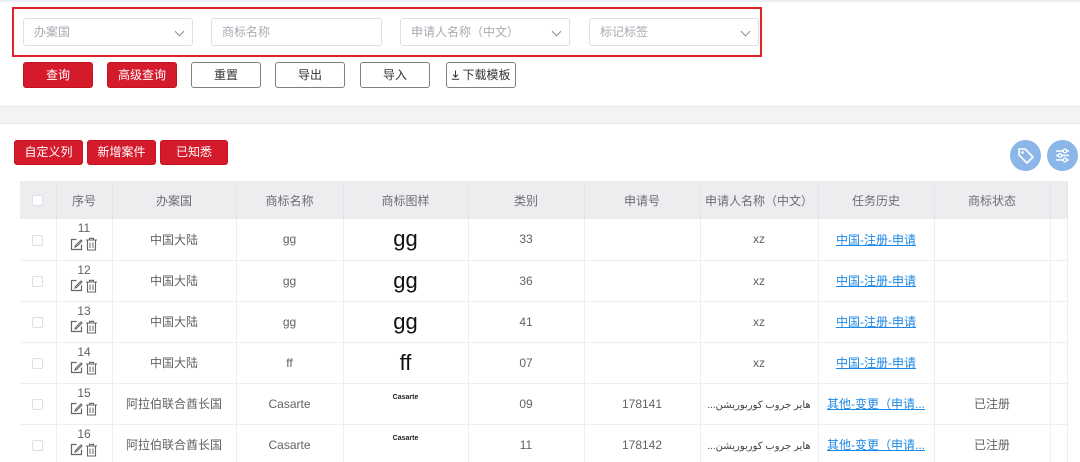 The height and width of the screenshot is (462, 1080). Describe the element at coordinates (84, 443) in the screenshot. I see `row-index-cell: 16` at that location.